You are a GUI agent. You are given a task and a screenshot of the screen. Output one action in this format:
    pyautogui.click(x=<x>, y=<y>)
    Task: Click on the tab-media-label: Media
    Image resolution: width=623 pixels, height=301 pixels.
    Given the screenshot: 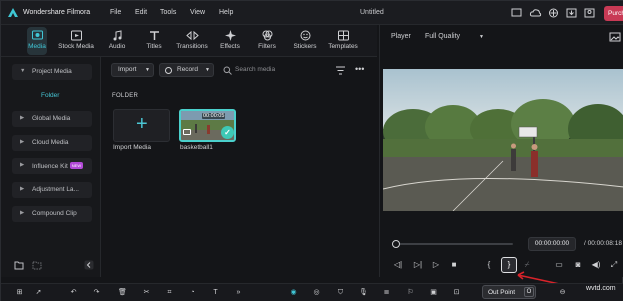 What is the action you would take?
    pyautogui.click(x=37, y=46)
    